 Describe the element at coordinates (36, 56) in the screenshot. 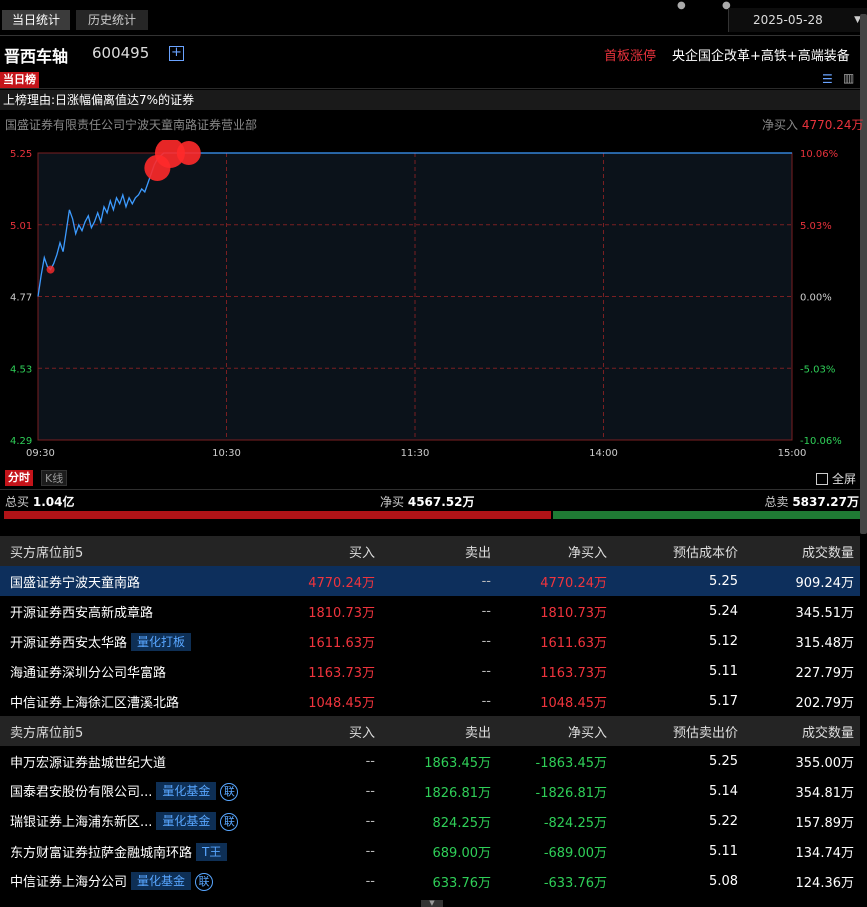

I see `stock-name: 晋西车轴` at that location.